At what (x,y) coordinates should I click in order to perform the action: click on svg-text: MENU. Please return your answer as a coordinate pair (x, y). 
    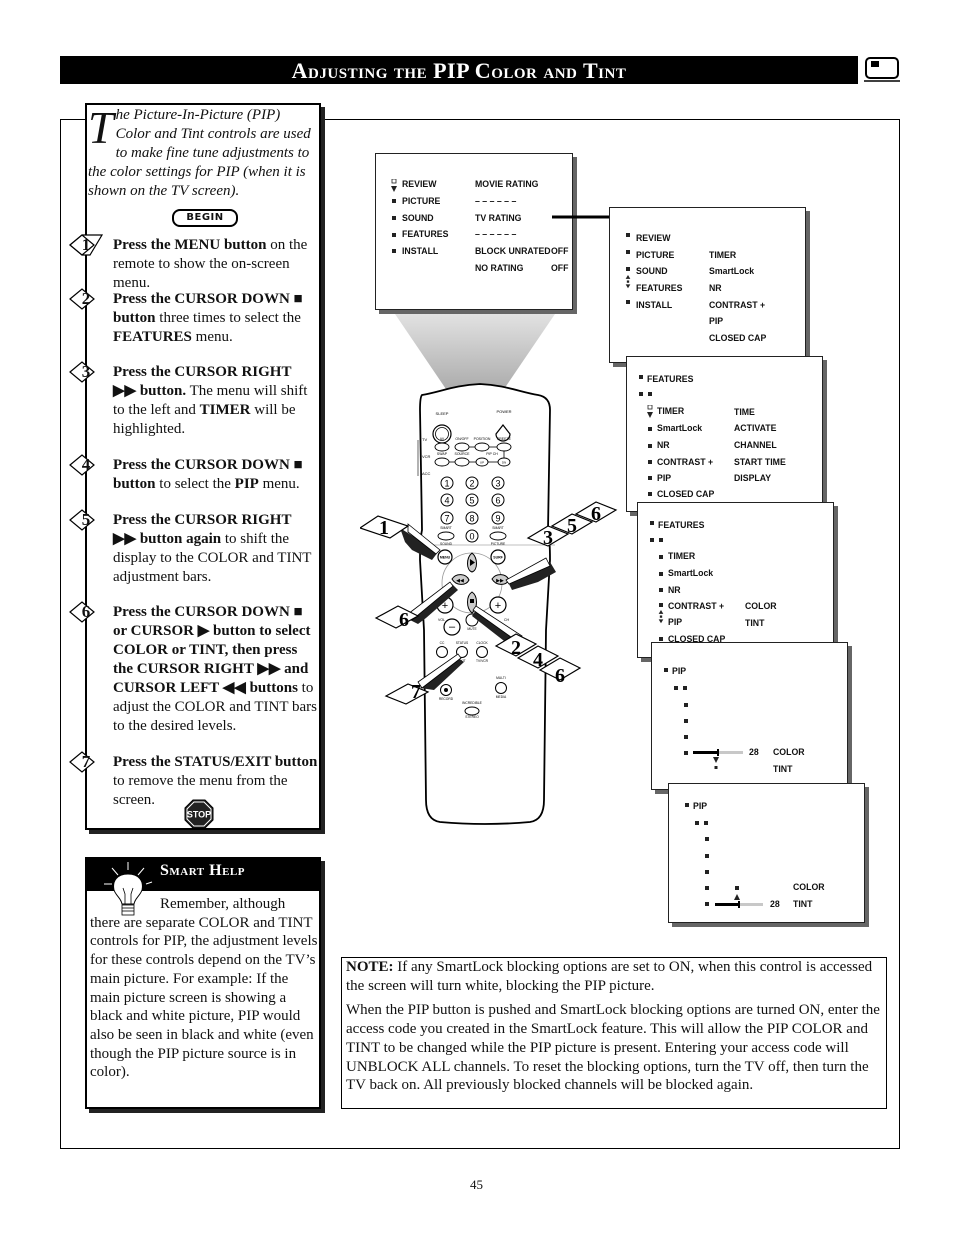
    Looking at the image, I should click on (445, 558).